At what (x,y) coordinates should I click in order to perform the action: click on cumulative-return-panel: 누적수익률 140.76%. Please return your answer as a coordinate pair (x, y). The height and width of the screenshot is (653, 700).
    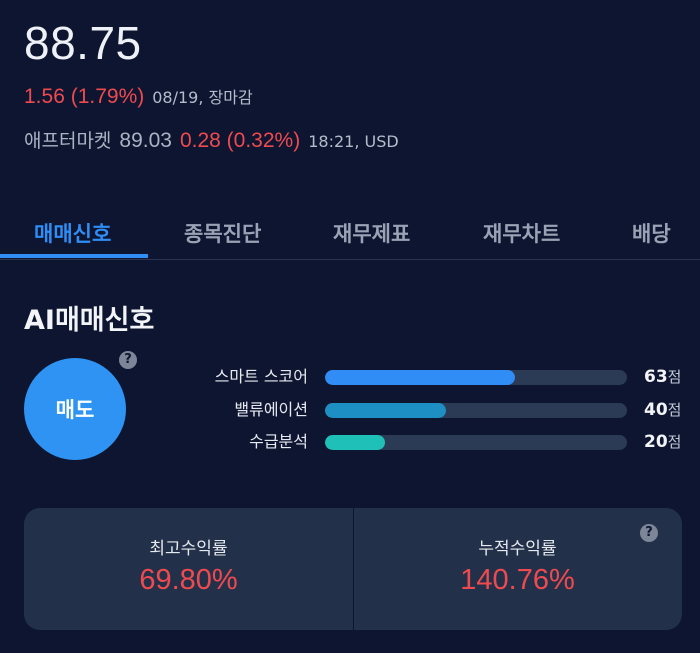
    Looking at the image, I should click on (517, 569).